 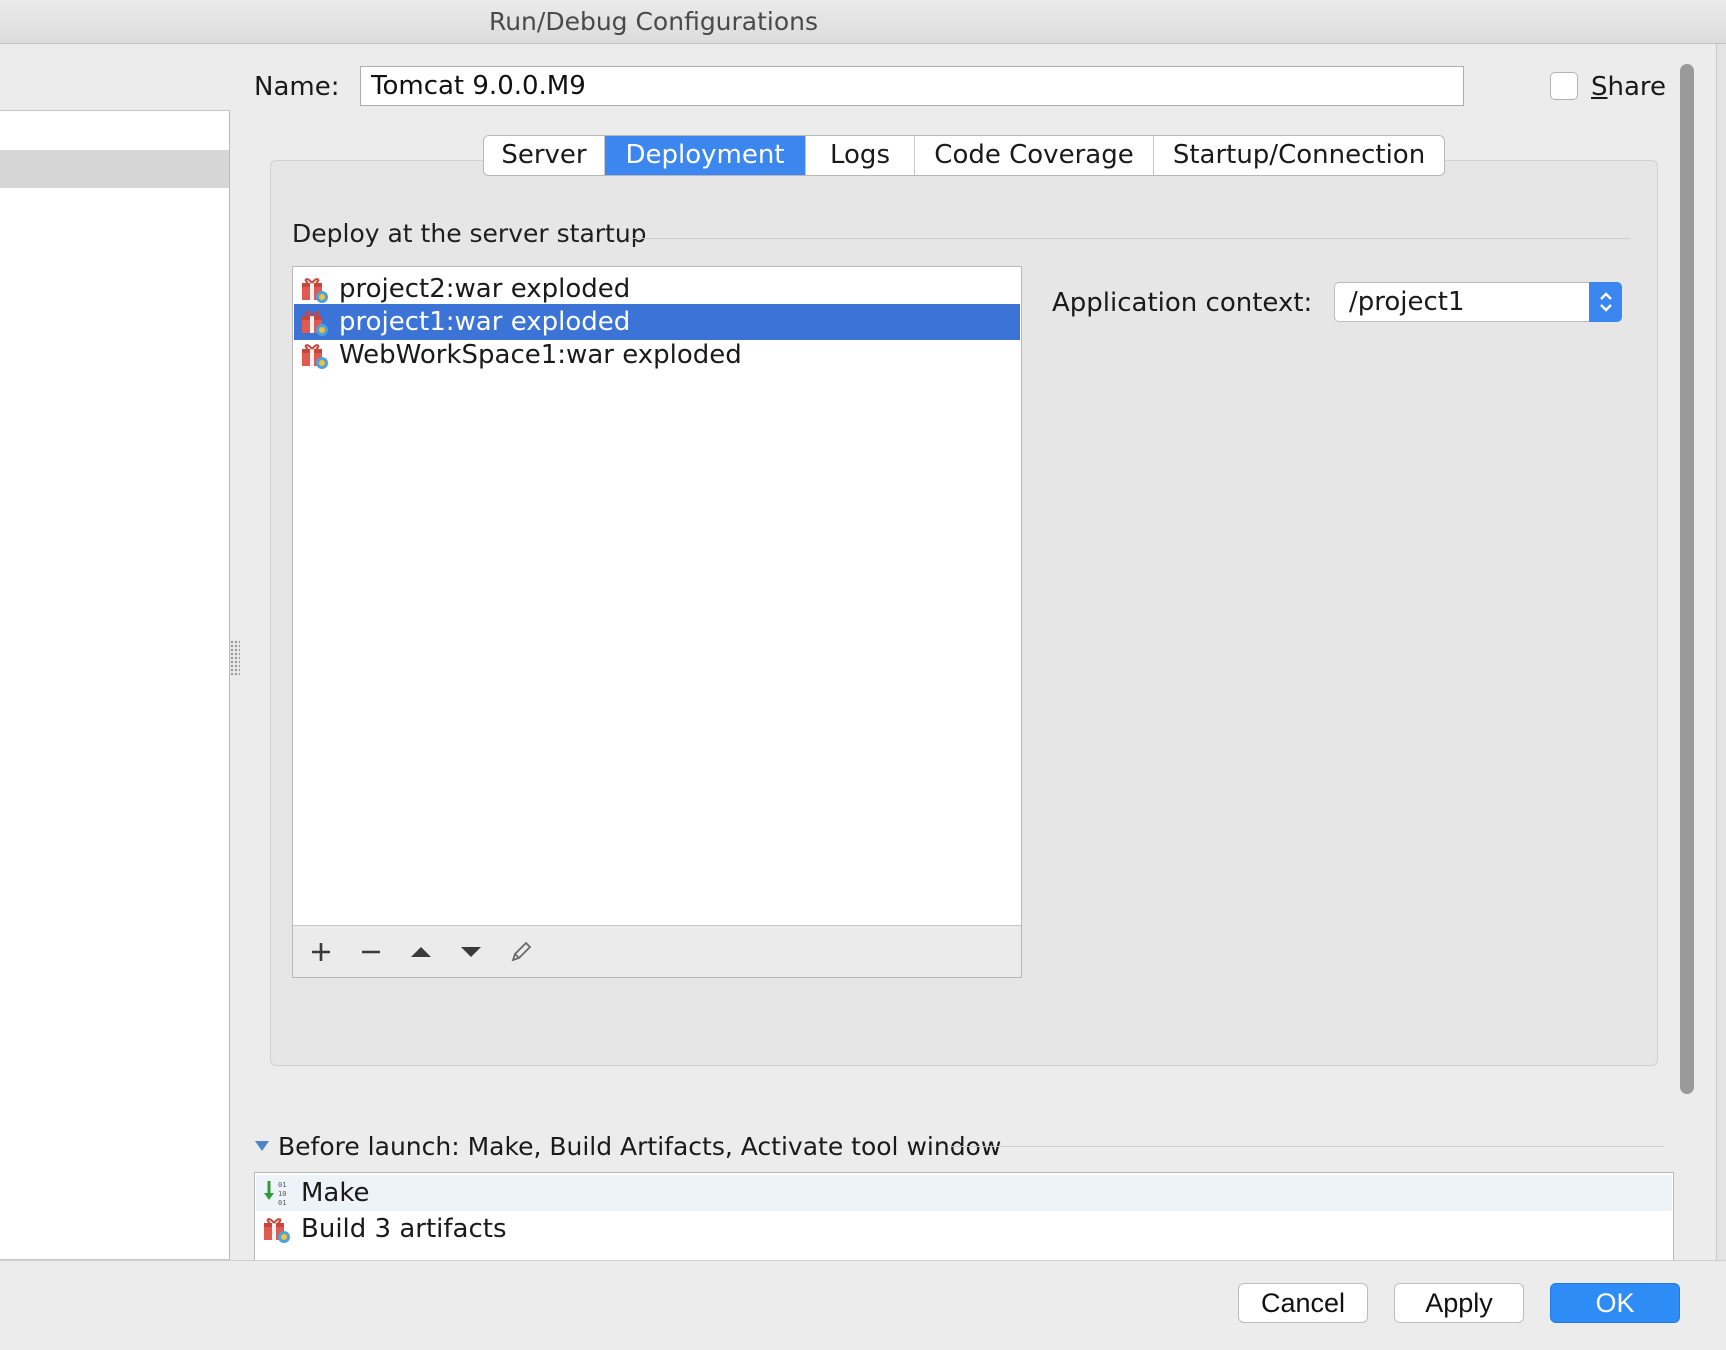 I want to click on application-context-label: Application context:, so click(x=1182, y=303).